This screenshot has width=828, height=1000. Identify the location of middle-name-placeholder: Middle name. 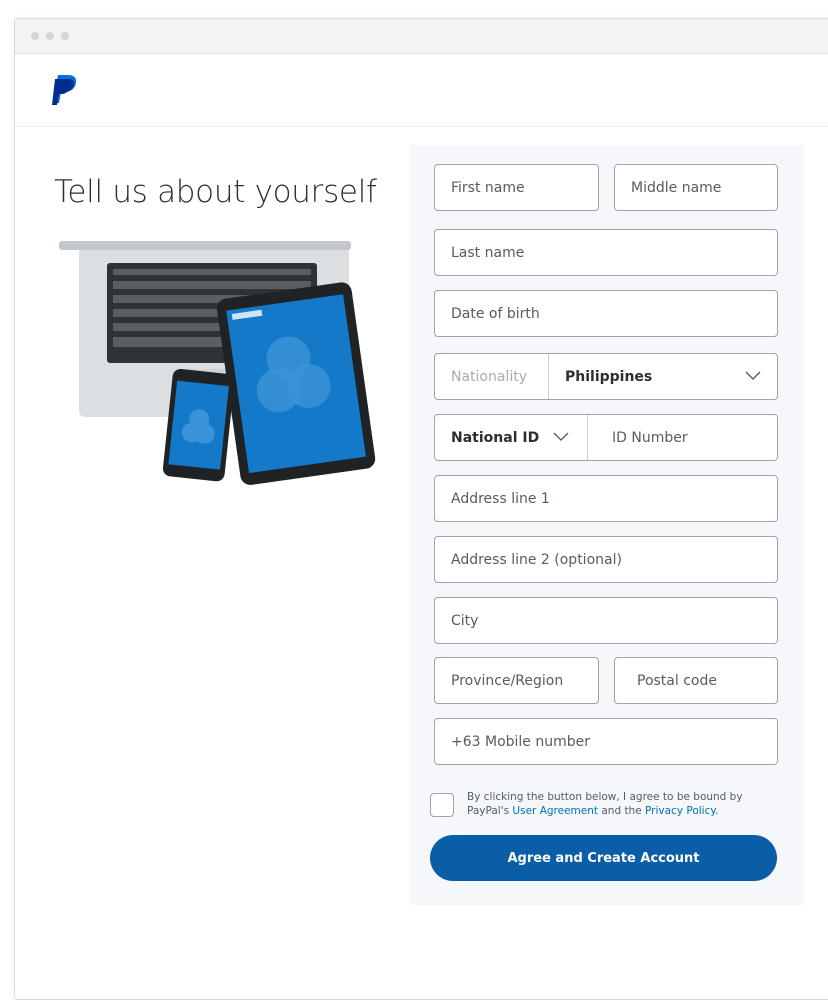
(676, 187).